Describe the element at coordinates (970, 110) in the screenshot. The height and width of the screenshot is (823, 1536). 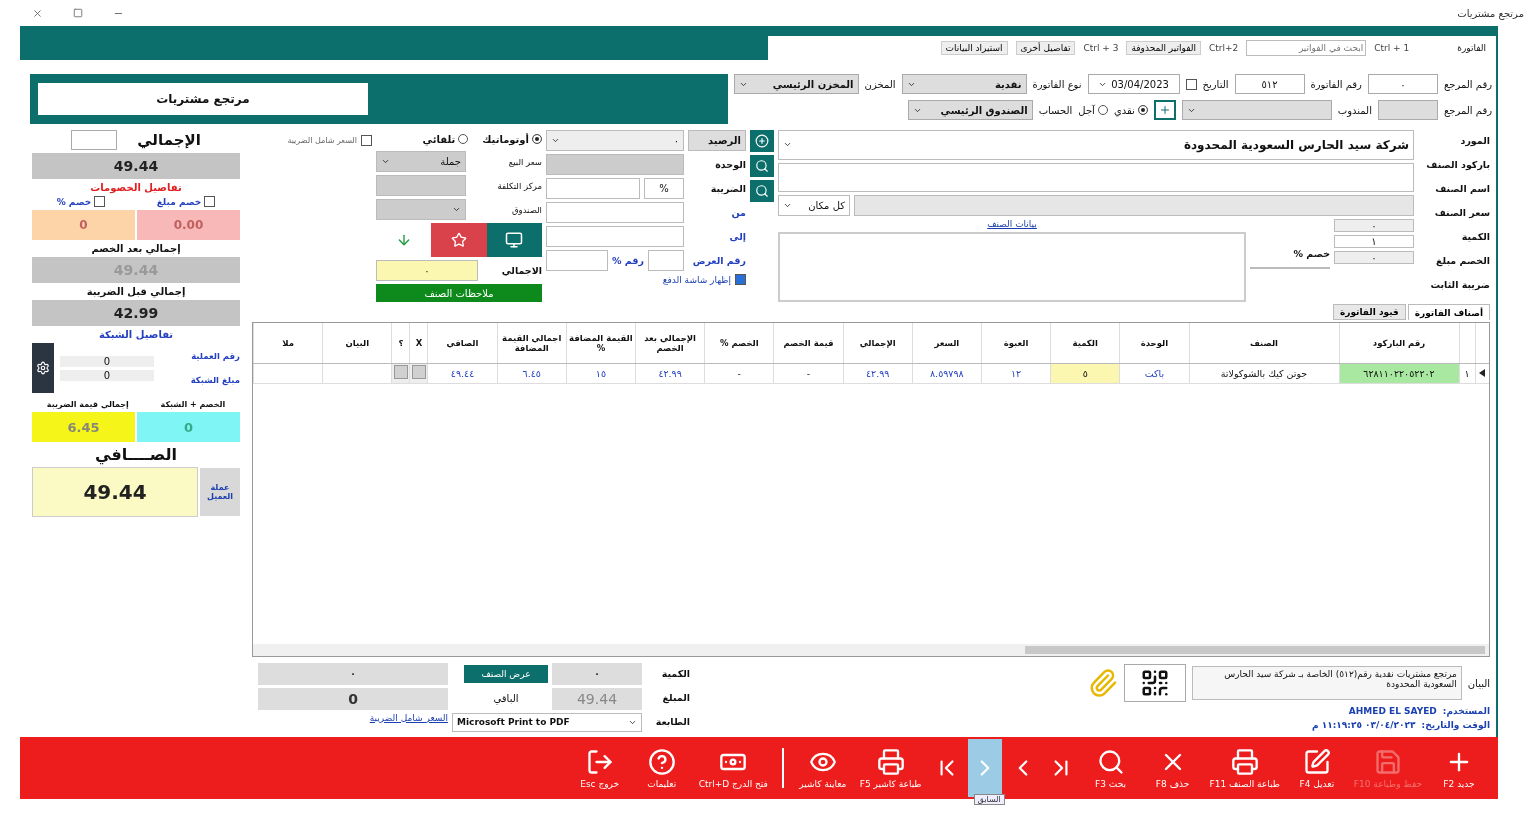
I see `dropdown-field: الصندوق الرئيسي` at that location.